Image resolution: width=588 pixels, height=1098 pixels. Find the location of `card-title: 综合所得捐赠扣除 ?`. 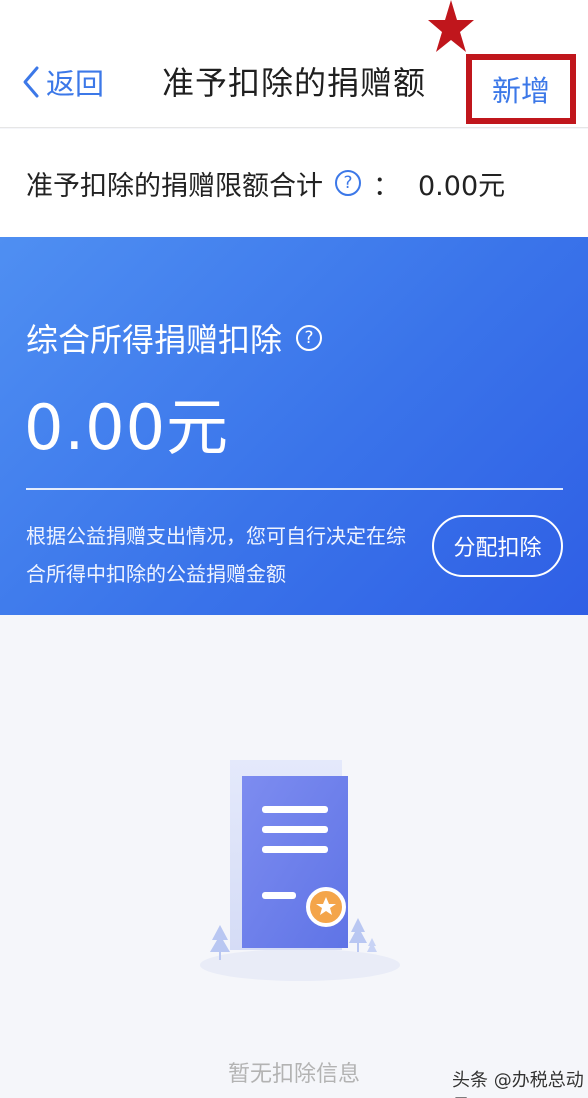

card-title: 综合所得捐赠扣除 ? is located at coordinates (174, 338).